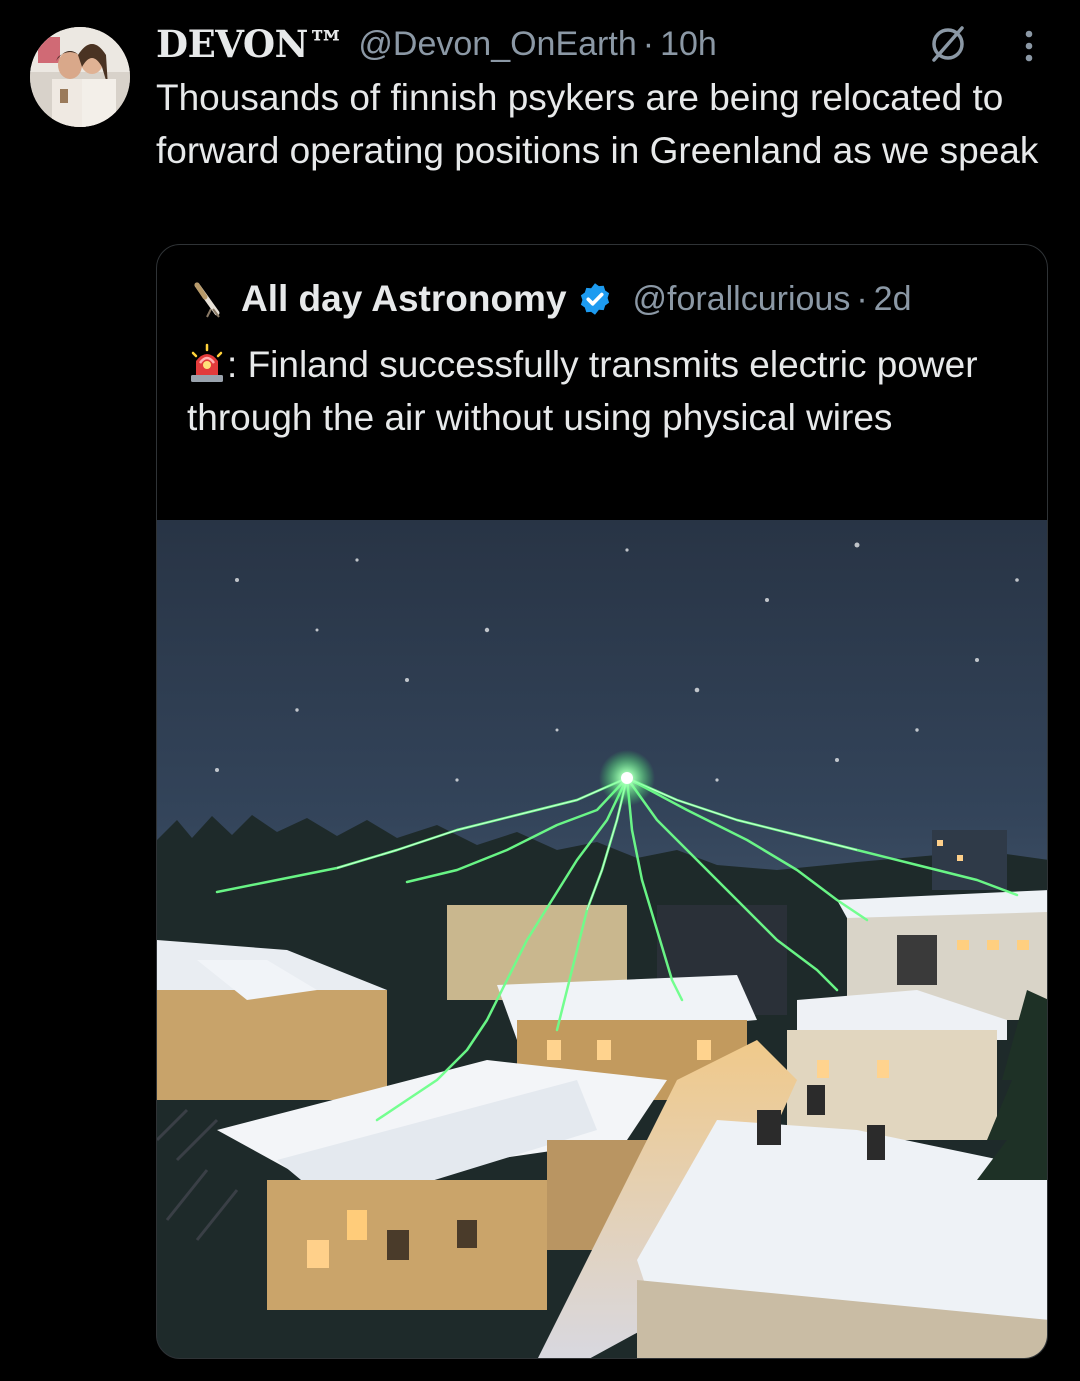 Image resolution: width=1080 pixels, height=1381 pixels. I want to click on police-siren-emoji-icon, so click(207, 362).